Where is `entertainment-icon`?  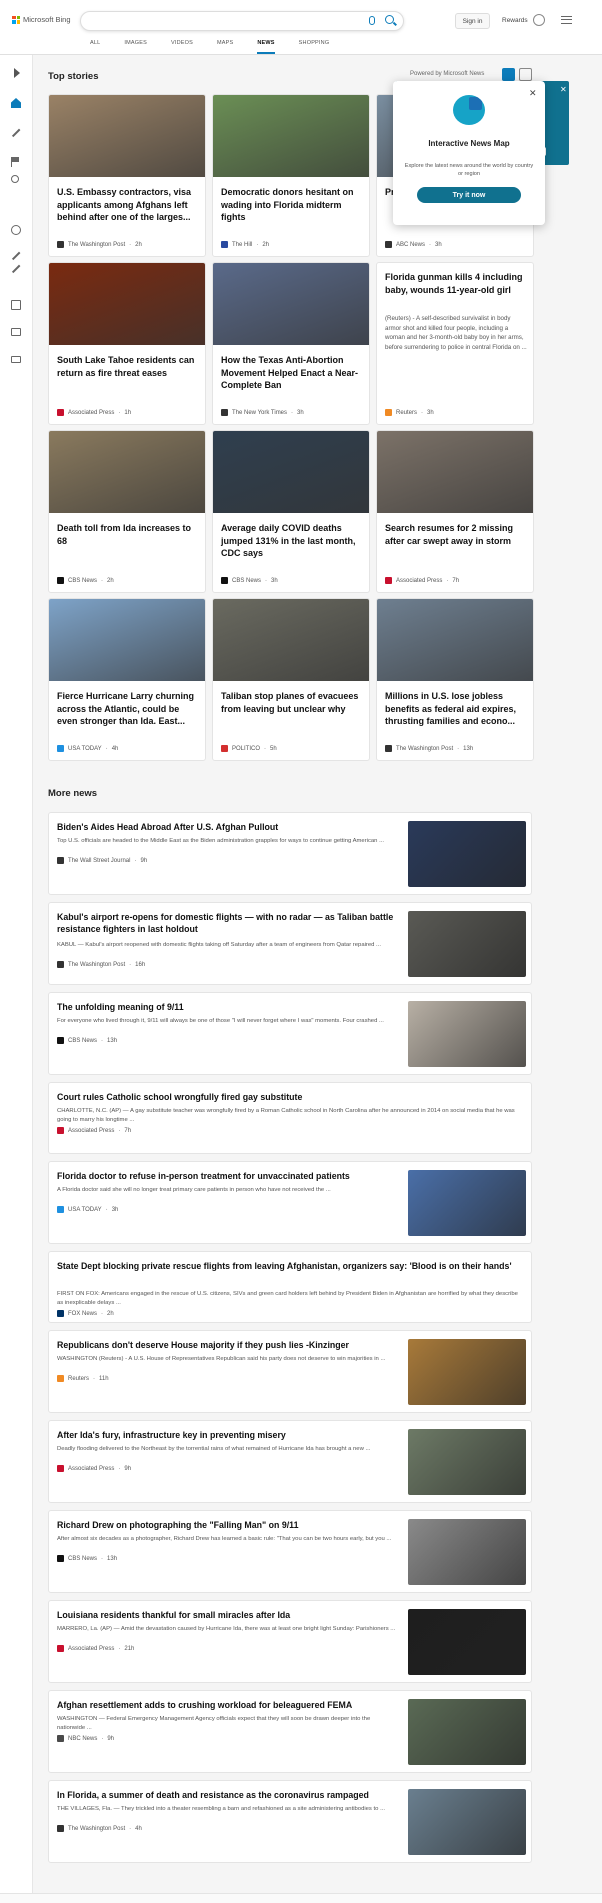 entertainment-icon is located at coordinates (16, 305).